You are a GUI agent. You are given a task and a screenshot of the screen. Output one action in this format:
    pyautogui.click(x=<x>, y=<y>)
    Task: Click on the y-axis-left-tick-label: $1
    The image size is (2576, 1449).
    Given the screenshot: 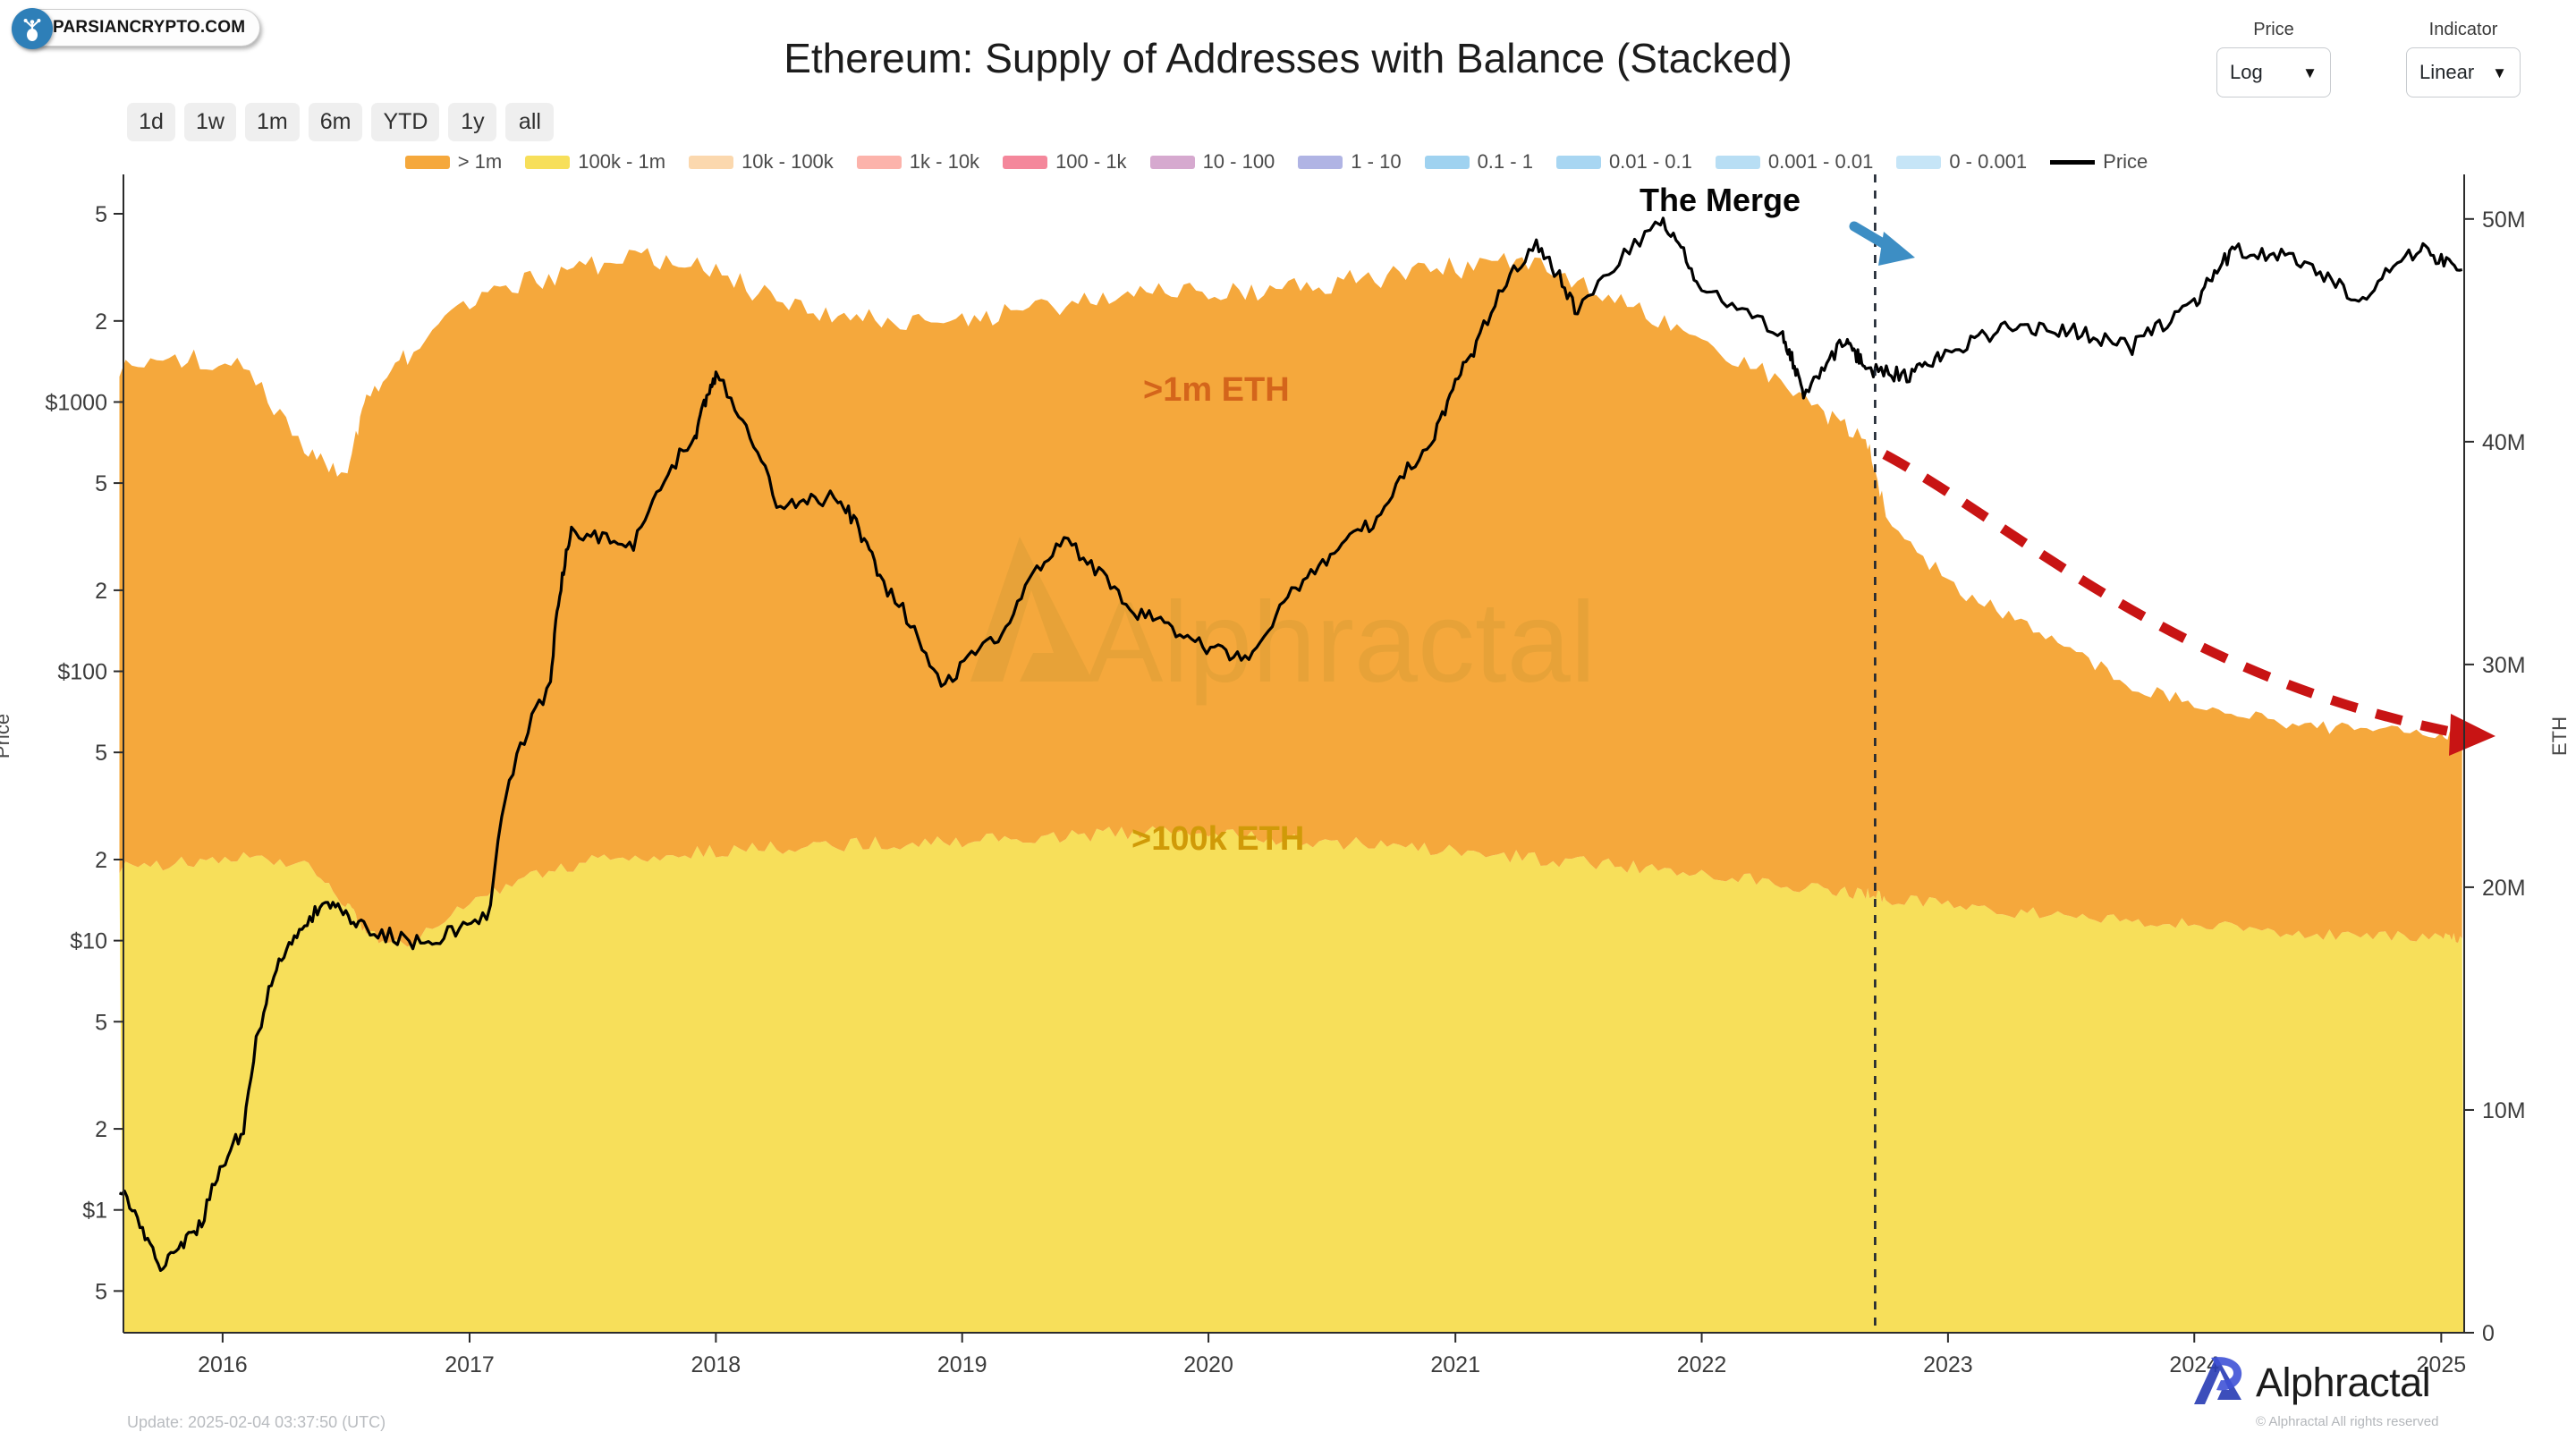 What is the action you would take?
    pyautogui.click(x=94, y=1211)
    